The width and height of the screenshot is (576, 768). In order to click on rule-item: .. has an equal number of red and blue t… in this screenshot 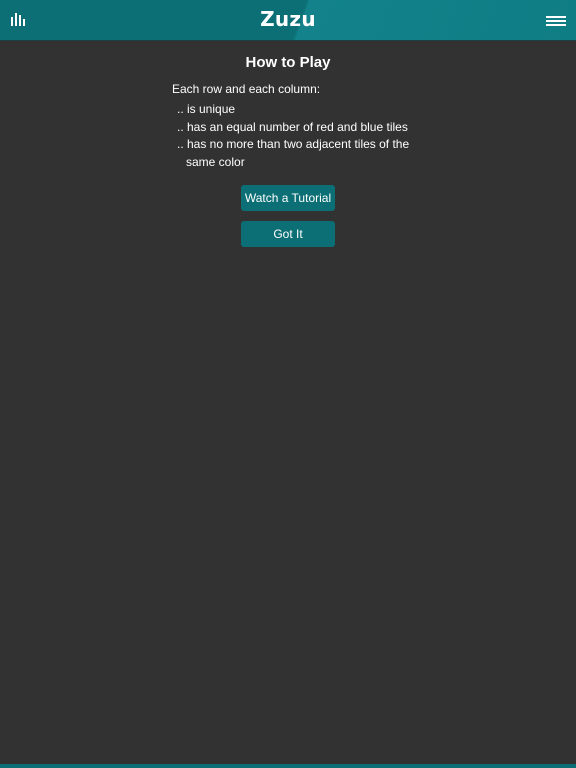, I will do `click(292, 126)`.